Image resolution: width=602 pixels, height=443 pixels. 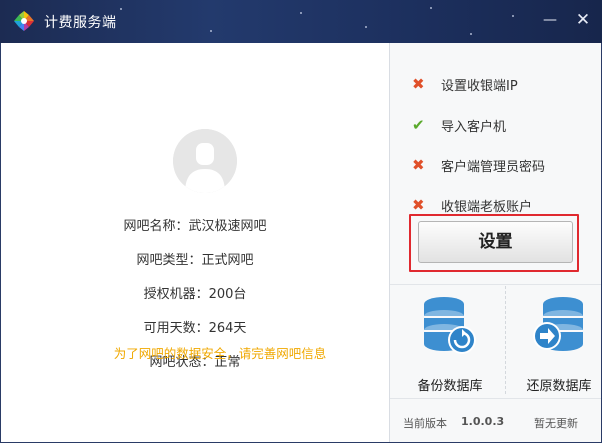 I want to click on restore-label: 还原数据库, so click(x=559, y=386).